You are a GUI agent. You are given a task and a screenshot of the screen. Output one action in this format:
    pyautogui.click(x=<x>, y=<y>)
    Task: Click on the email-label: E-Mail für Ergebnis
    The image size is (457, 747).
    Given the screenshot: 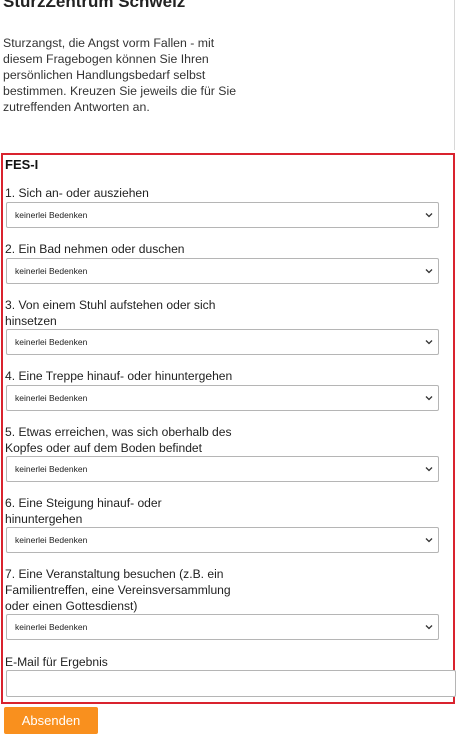 What is the action you would take?
    pyautogui.click(x=56, y=662)
    